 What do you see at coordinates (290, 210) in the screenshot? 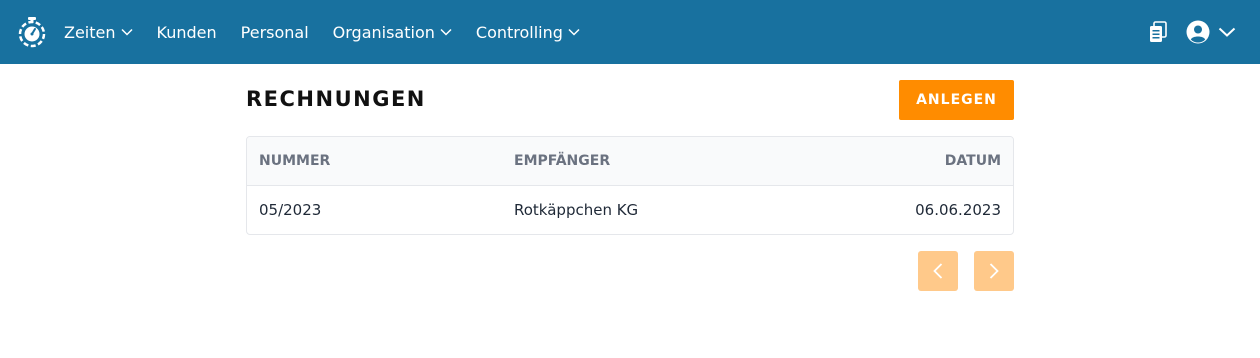
I see `cell-nummer: 05/2023` at bounding box center [290, 210].